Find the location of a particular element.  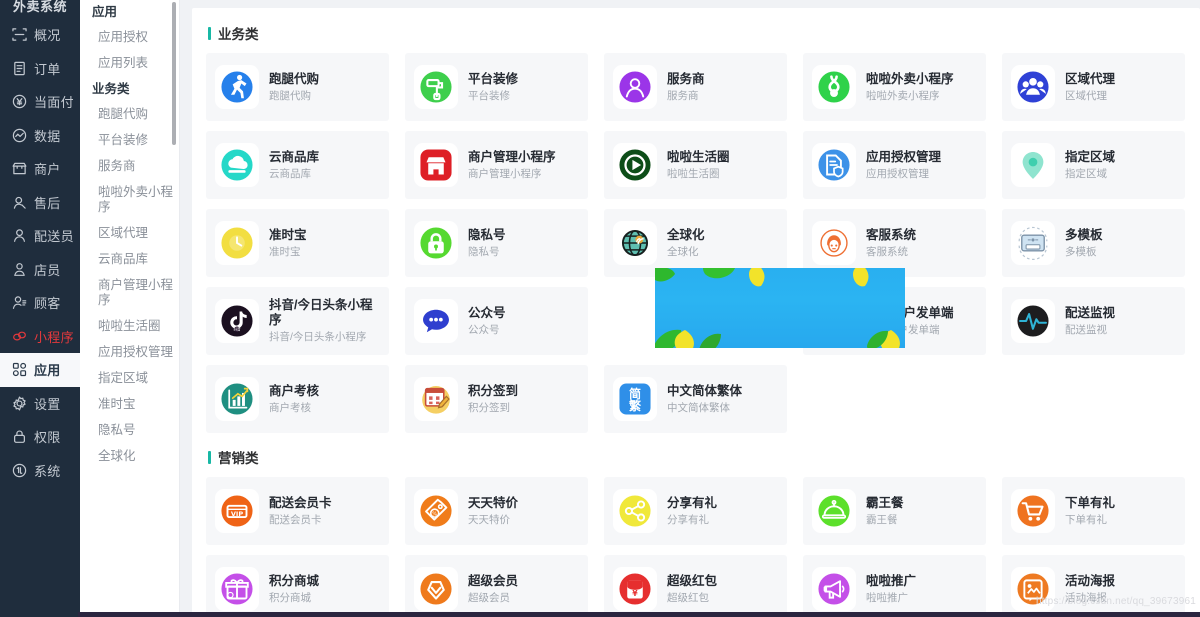

app-card: 积分签到 积分签到 is located at coordinates (496, 399).